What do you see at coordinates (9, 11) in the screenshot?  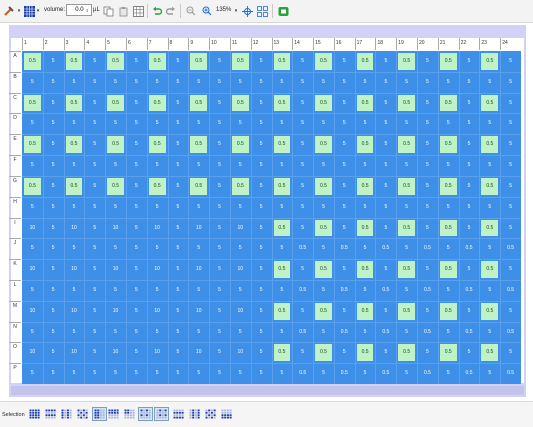 I see `tools-dropdown-button` at bounding box center [9, 11].